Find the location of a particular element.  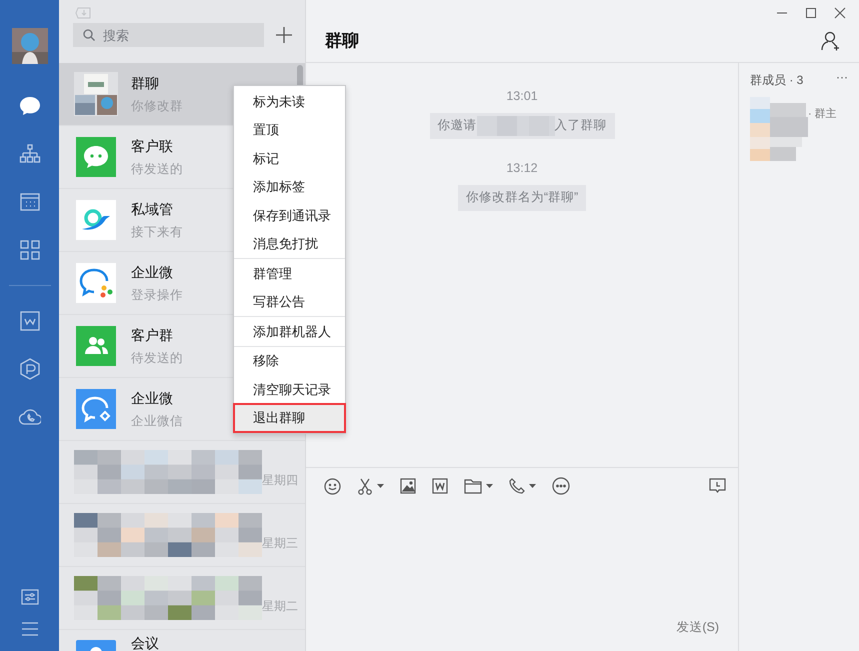

search-icon is located at coordinates (89, 35).